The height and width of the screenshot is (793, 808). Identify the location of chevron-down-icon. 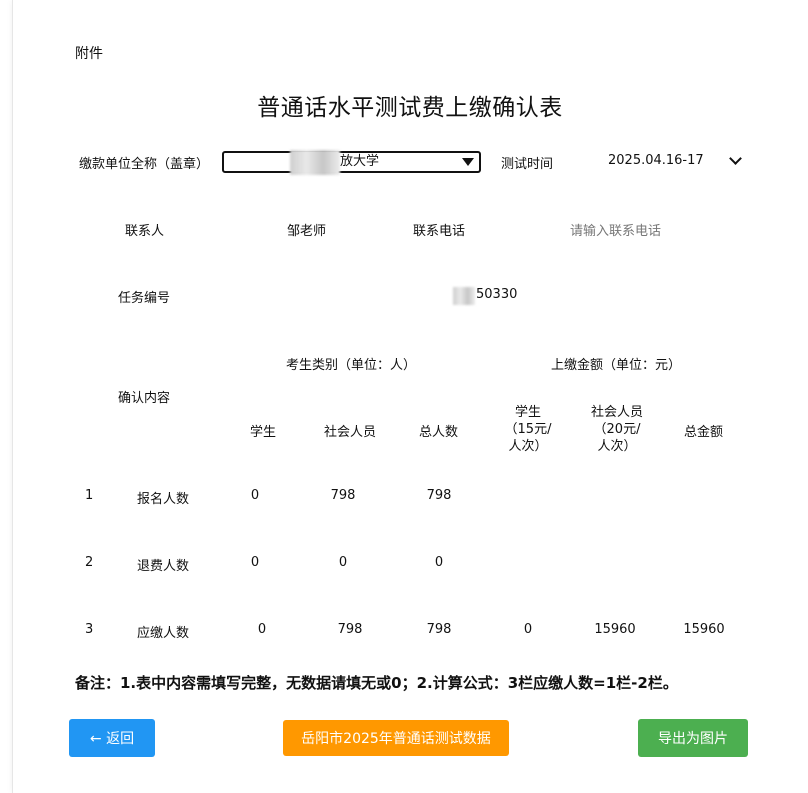
(735, 158).